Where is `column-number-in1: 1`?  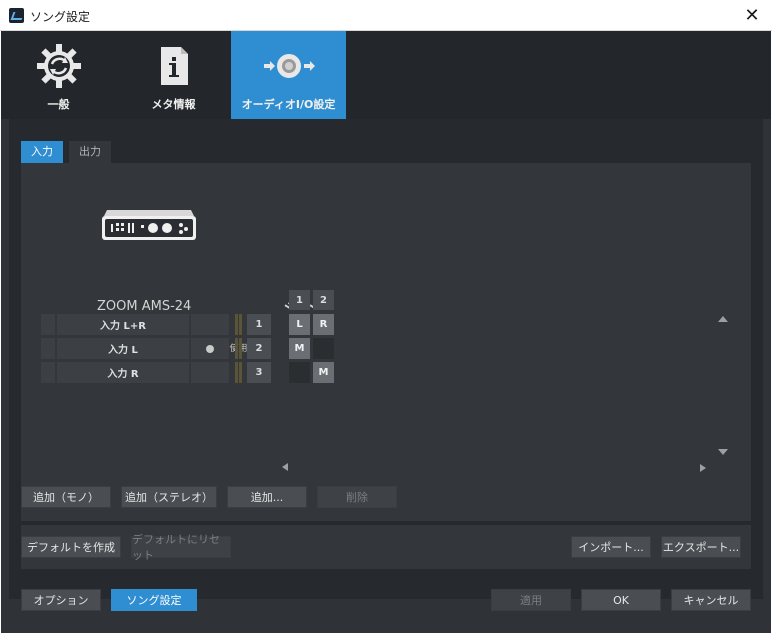
column-number-in1: 1 is located at coordinates (299, 300).